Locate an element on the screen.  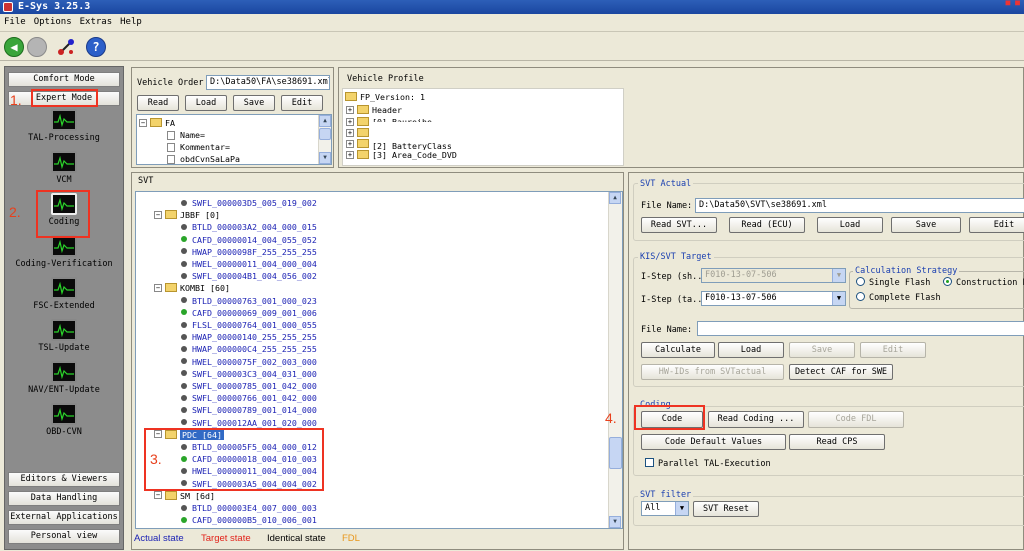
tree-leaf: SWFL_000012AA_001_020_000 is located at coordinates (249, 423).